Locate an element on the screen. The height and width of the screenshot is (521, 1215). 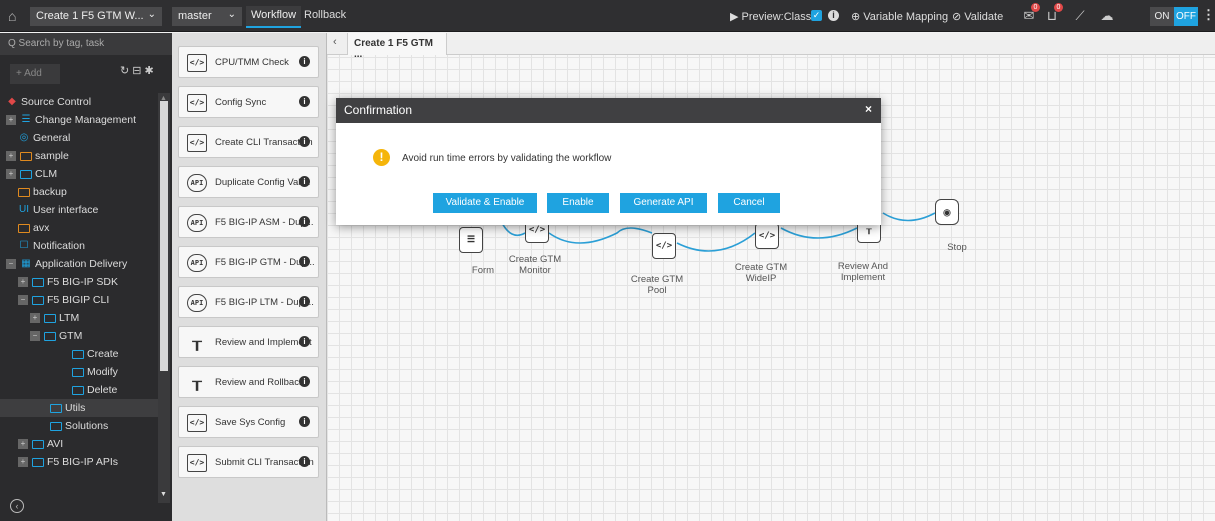
generate-api-button: Generate API is located at coordinates (663, 203).